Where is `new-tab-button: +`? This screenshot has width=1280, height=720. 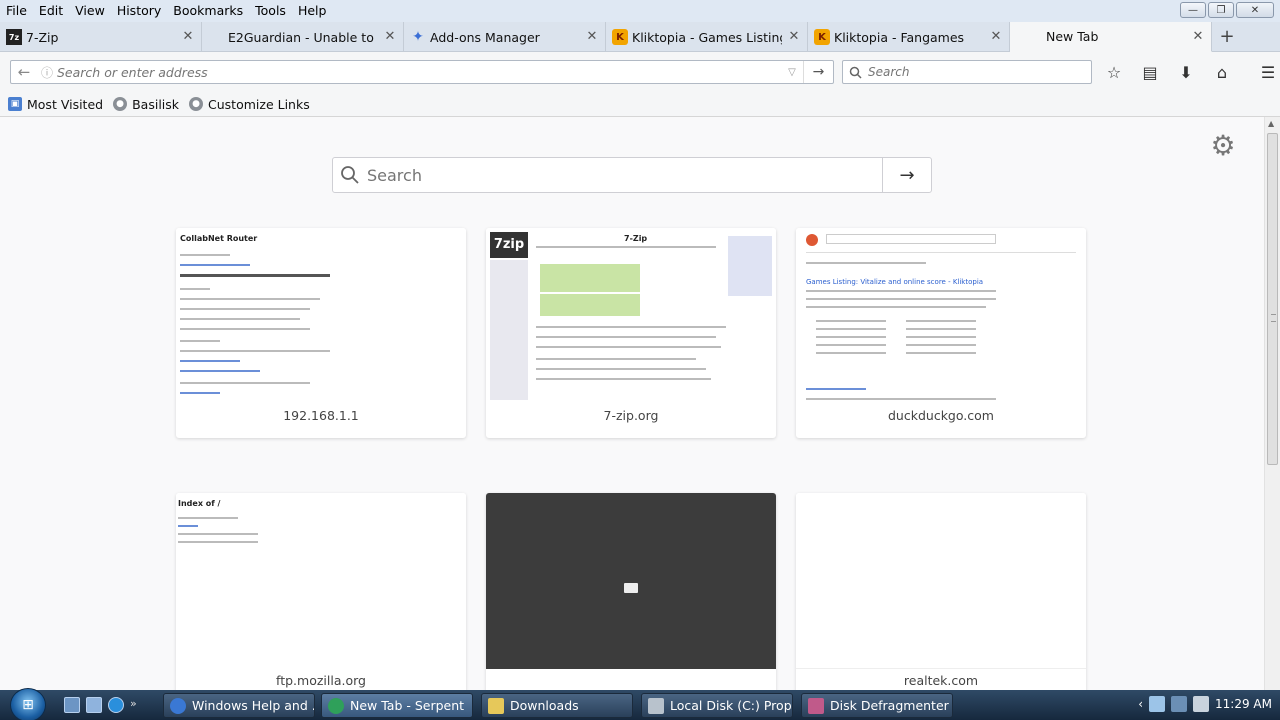
new-tab-button: + is located at coordinates (1227, 36).